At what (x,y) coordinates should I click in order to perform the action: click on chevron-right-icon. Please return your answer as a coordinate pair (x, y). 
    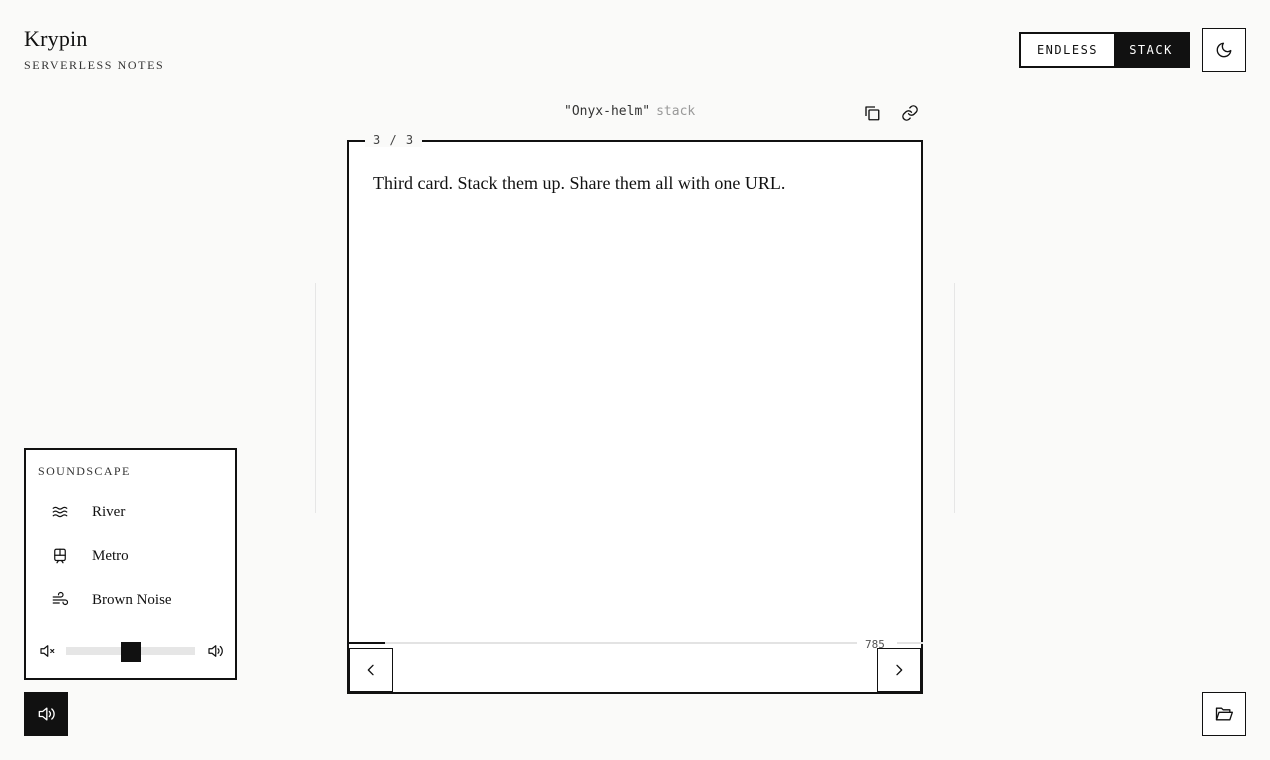
    Looking at the image, I should click on (899, 670).